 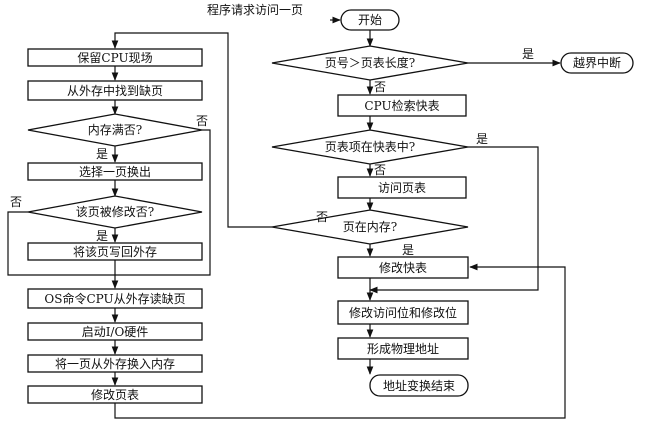 I want to click on overflow-label: 越界中断, so click(x=597, y=62).